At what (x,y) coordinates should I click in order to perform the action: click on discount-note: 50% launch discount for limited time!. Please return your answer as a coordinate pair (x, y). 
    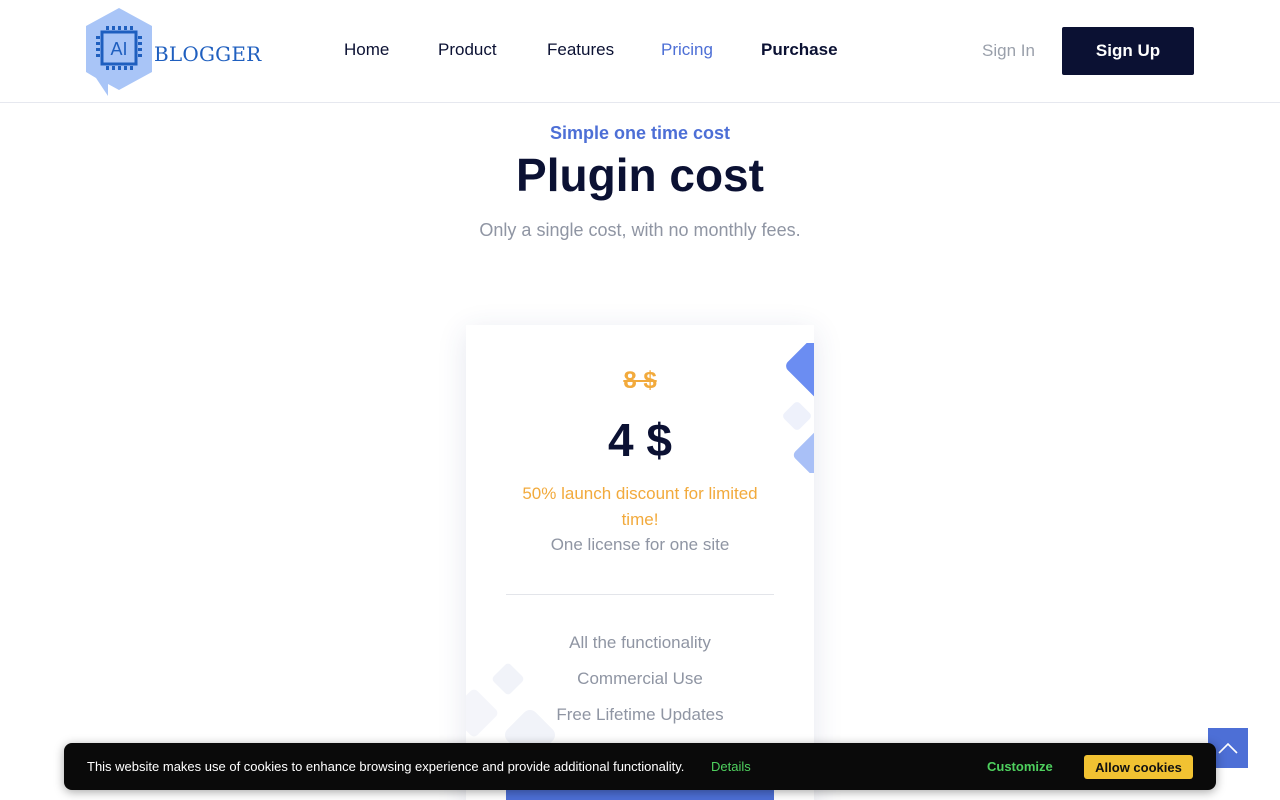
    Looking at the image, I should click on (640, 506).